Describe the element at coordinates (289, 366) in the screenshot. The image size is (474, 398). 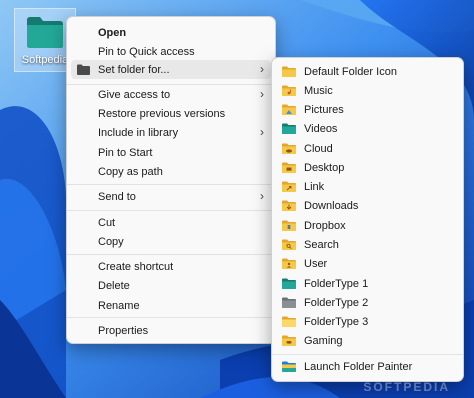
I see `folder-painter-icon` at that location.